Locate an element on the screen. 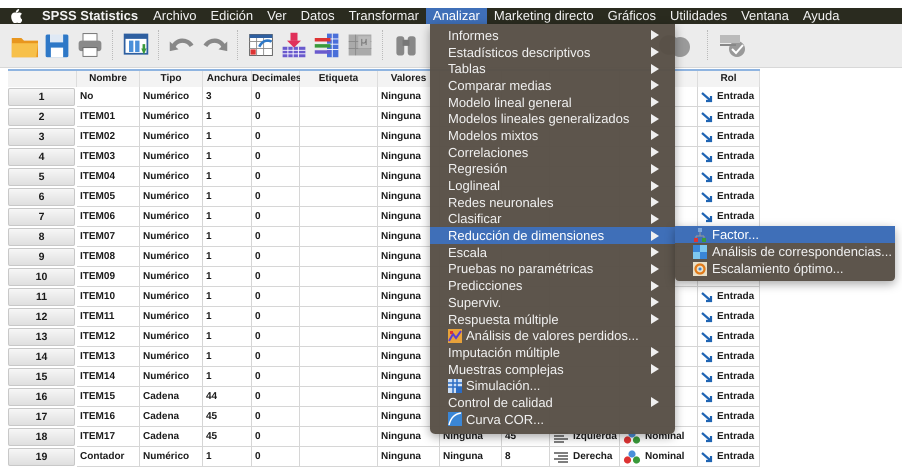 This screenshot has height=467, width=902. row-number: 15 is located at coordinates (41, 377).